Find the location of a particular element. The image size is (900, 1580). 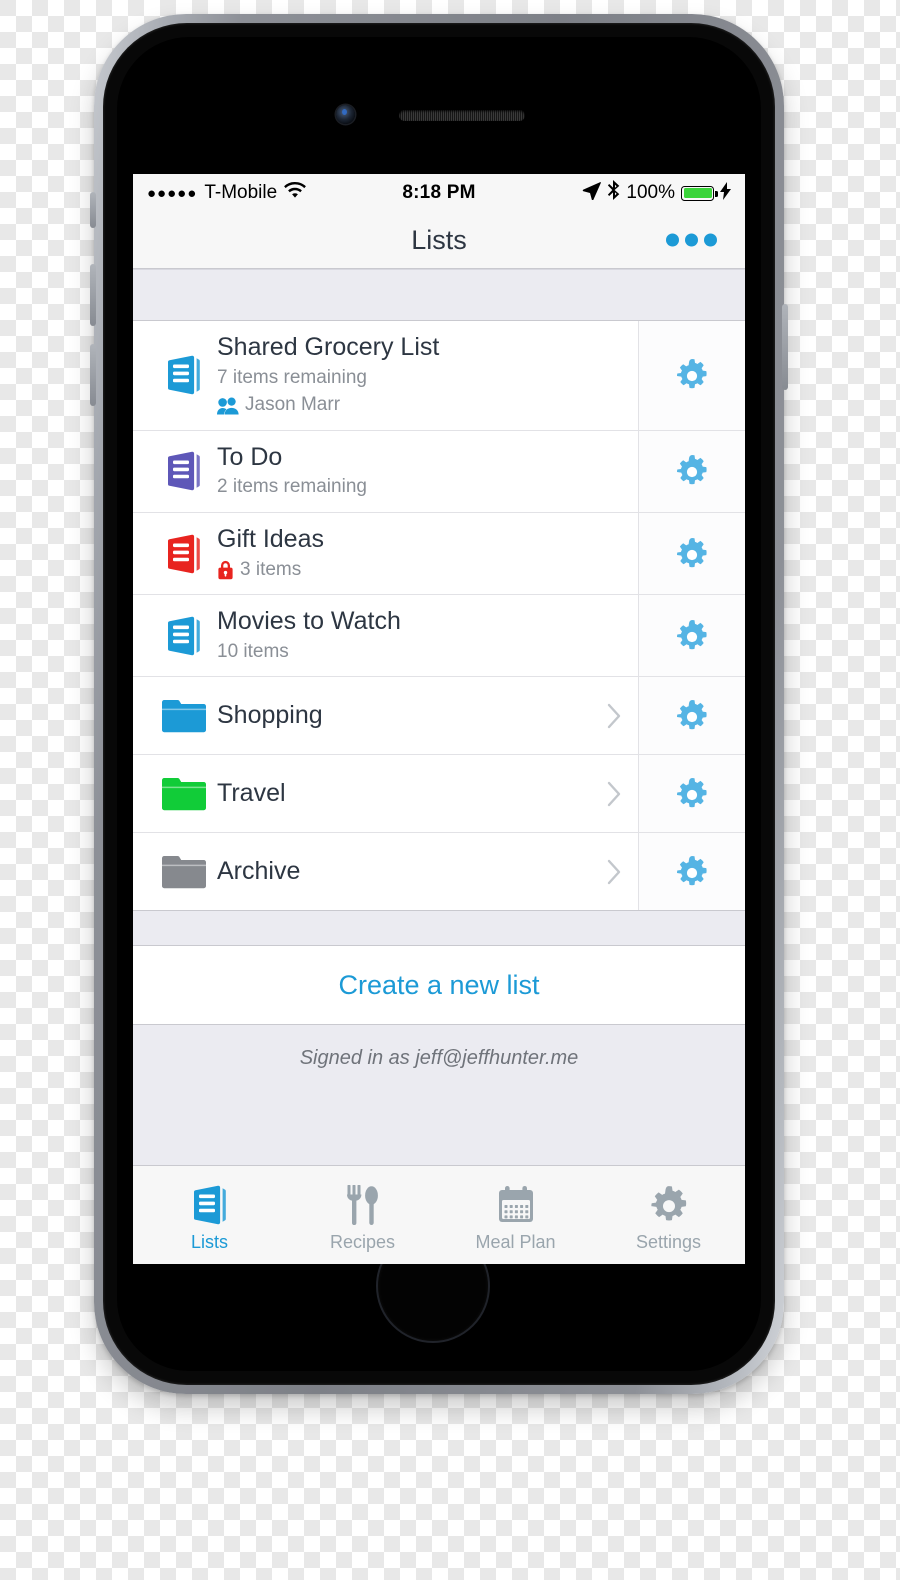

list-row-button: Gift Ideas 3 items is located at coordinates (385, 553).